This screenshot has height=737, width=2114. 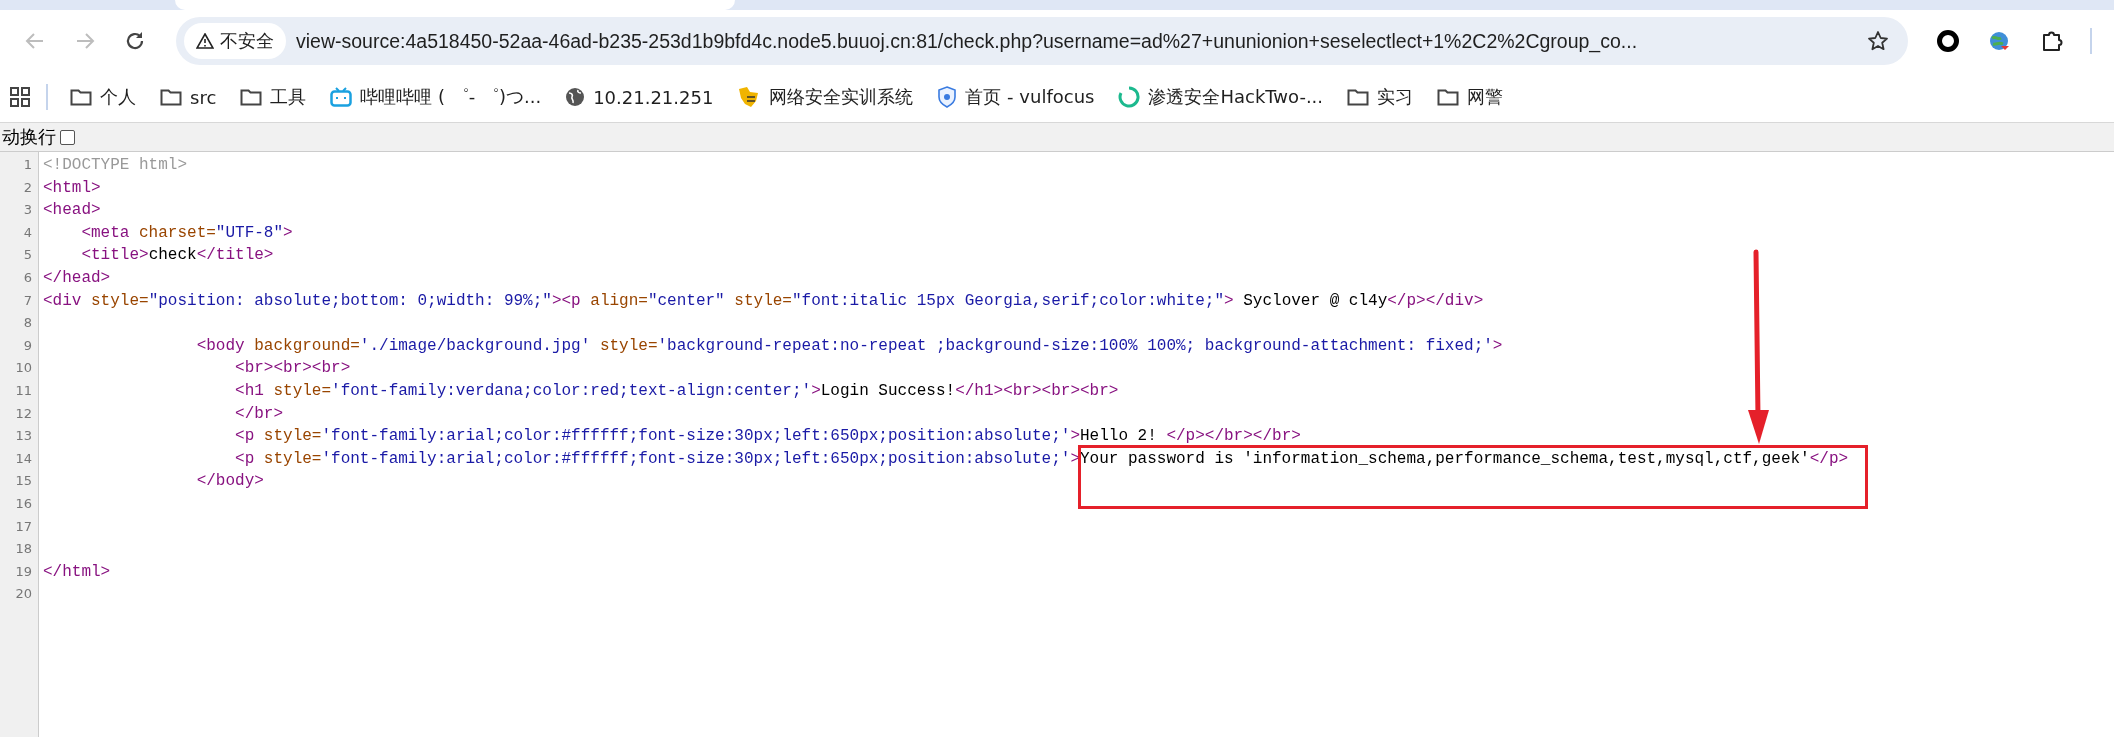 I want to click on code-line: </body>, so click(x=229, y=481).